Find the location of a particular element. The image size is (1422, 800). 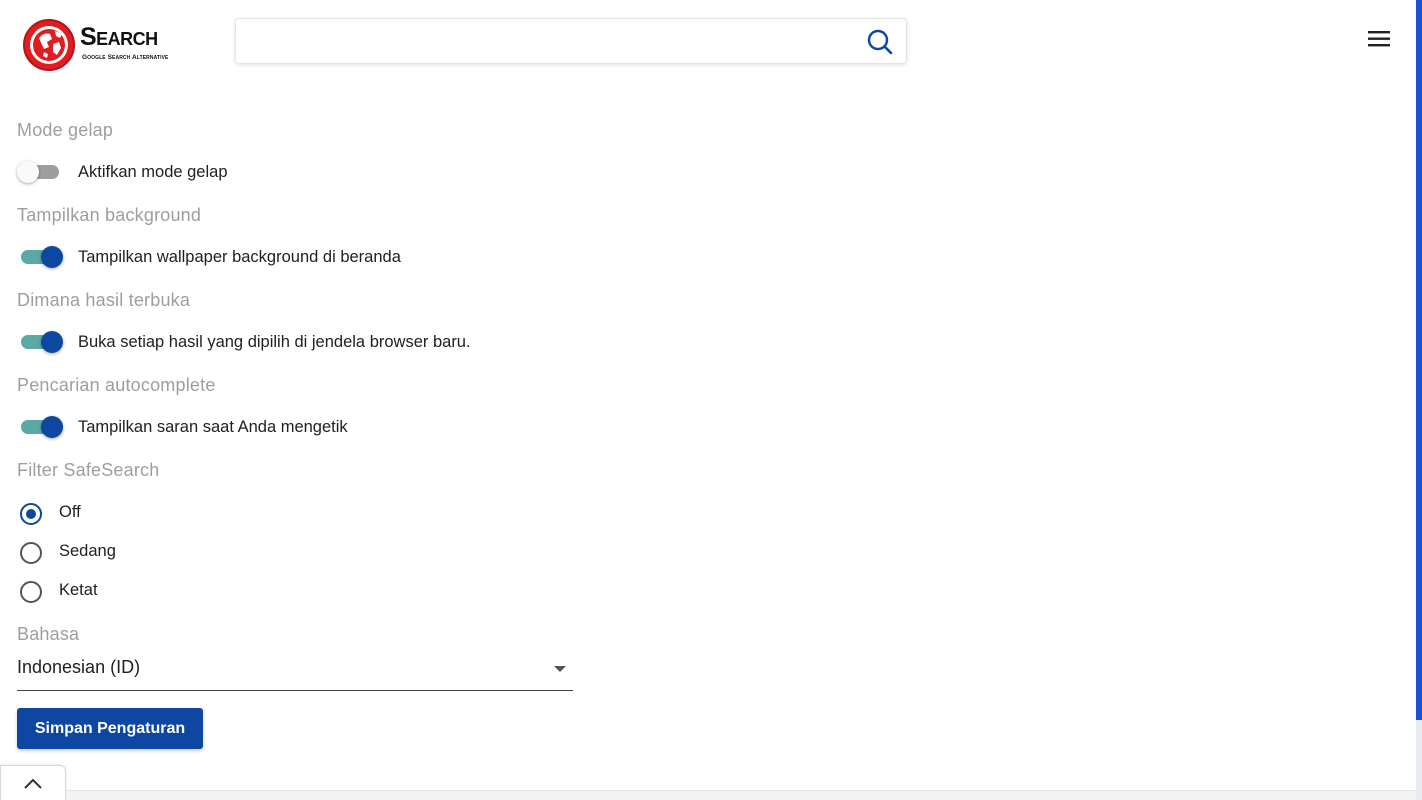

safesearch-label-sedang: Sedang is located at coordinates (87, 551).